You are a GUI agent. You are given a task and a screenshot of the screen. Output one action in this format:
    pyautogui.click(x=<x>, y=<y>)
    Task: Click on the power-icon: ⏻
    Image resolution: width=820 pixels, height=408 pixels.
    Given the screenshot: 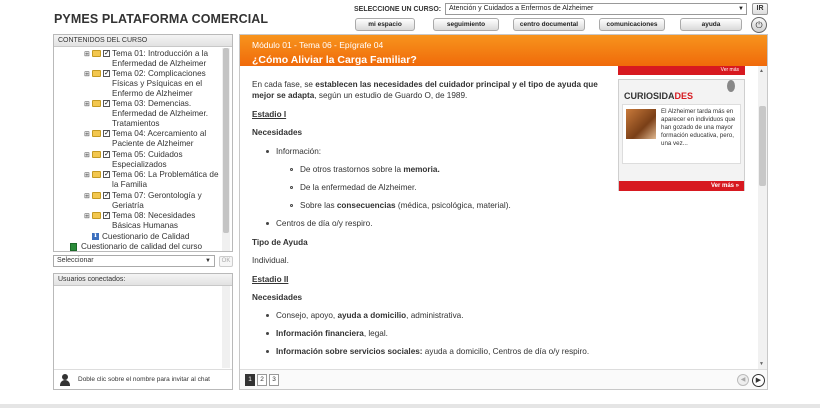 What is the action you would take?
    pyautogui.click(x=759, y=25)
    